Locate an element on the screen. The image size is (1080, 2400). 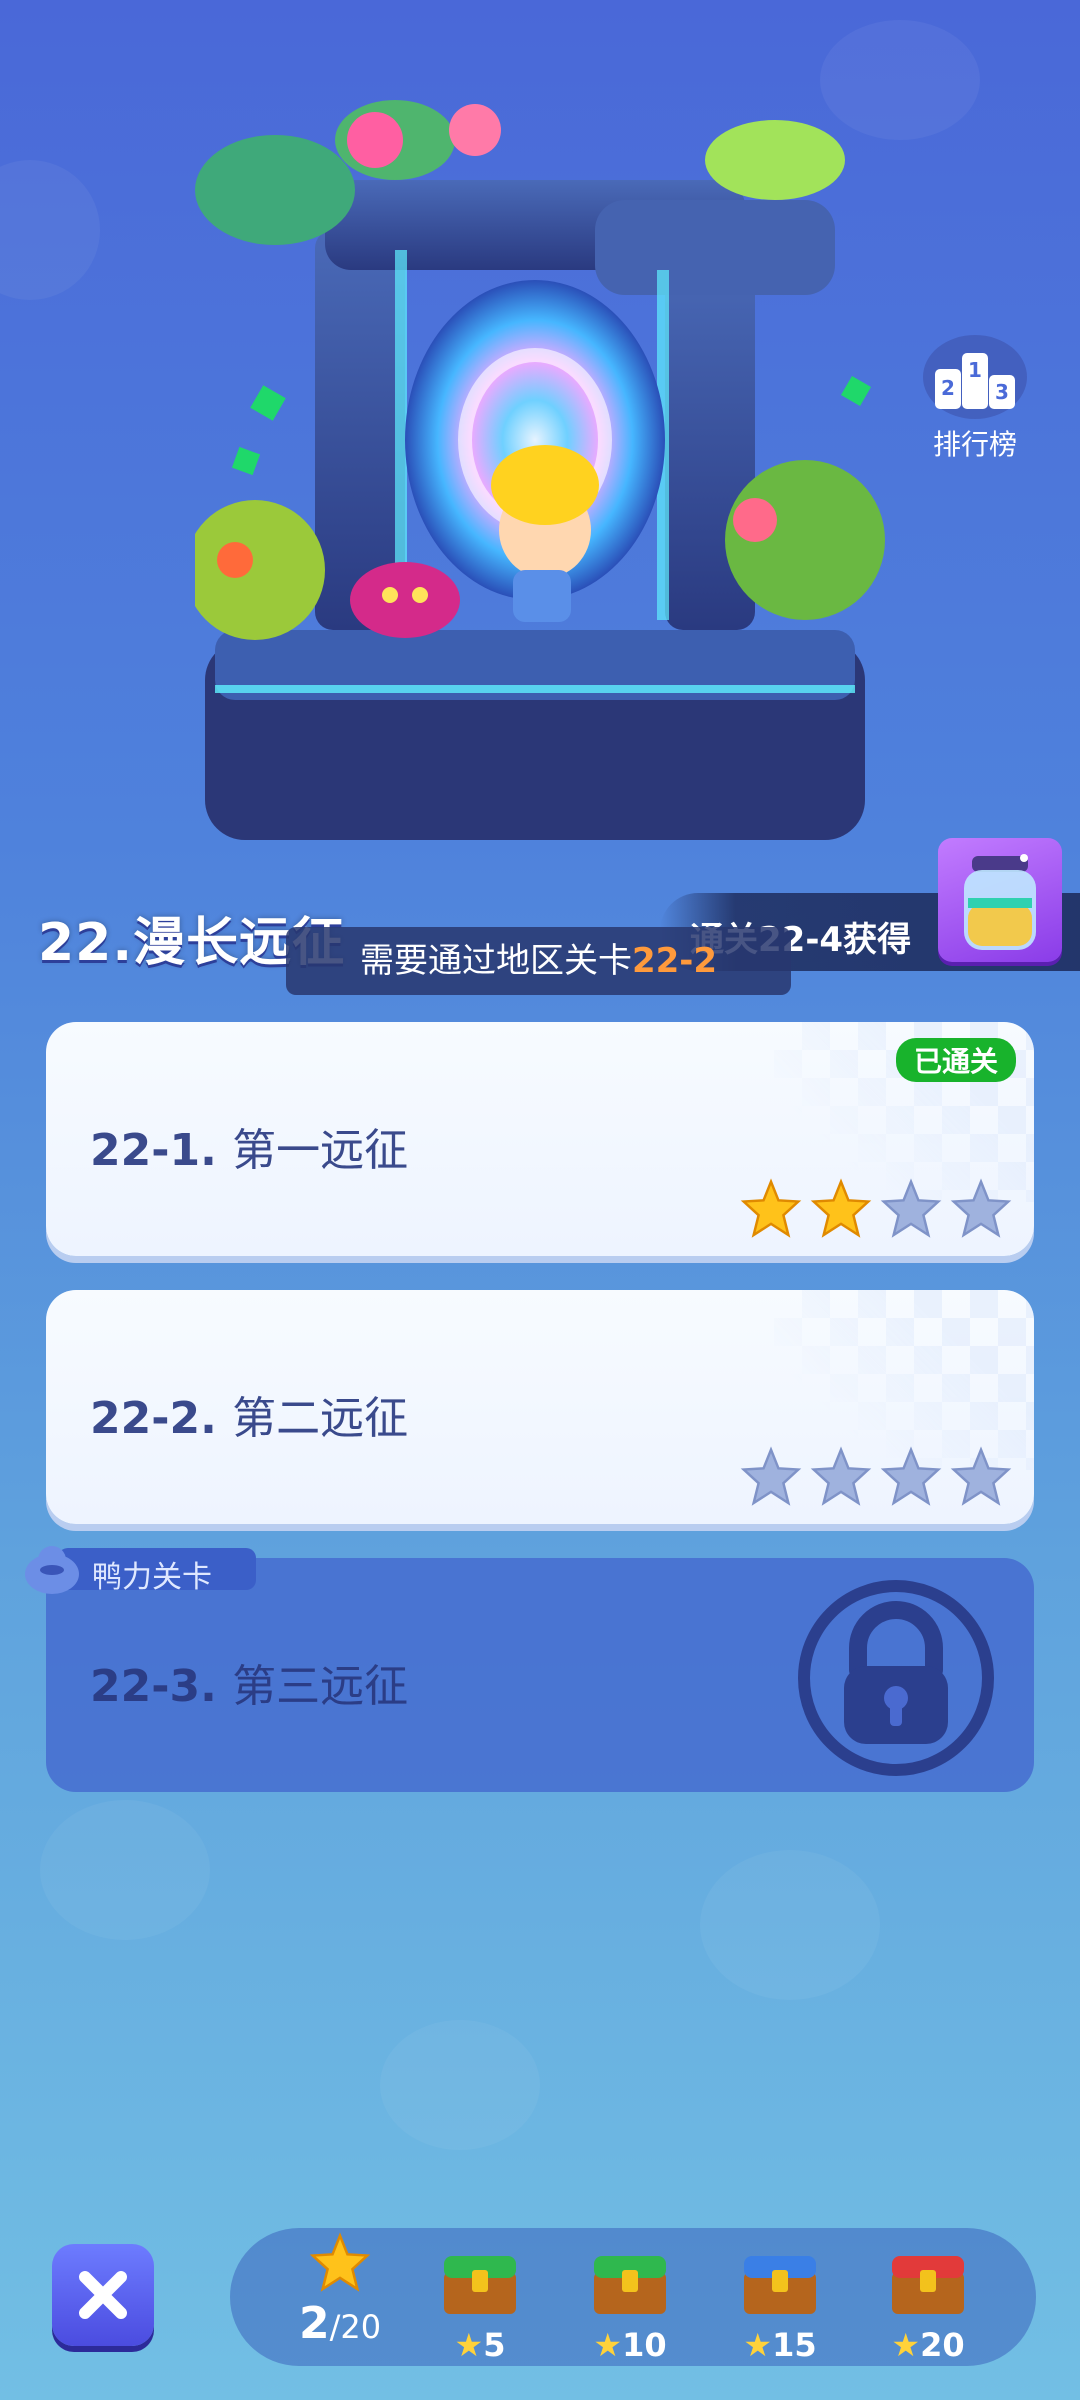
tooltip-text: 需要通过地区关卡 is located at coordinates (495, 961).